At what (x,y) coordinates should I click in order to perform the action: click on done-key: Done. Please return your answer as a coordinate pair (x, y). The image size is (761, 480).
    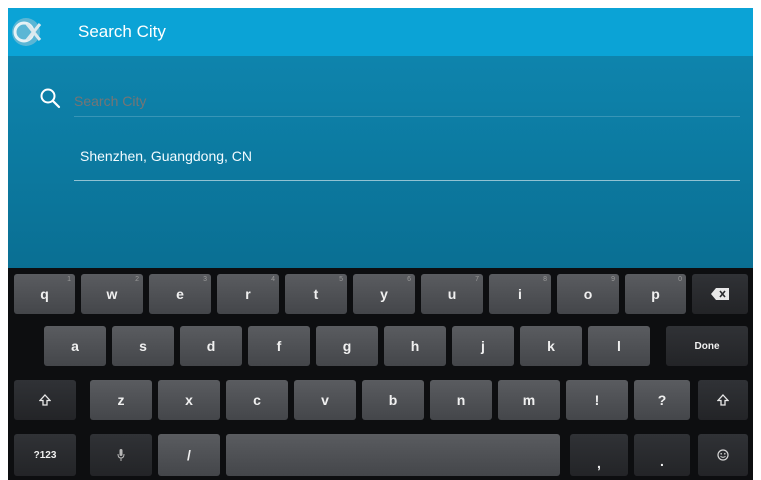
    Looking at the image, I should click on (707, 346).